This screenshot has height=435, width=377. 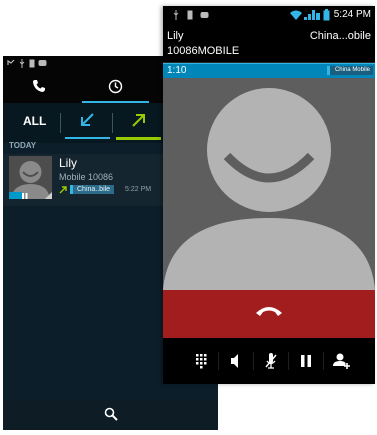 I want to click on speaker-icon, so click(x=234, y=361).